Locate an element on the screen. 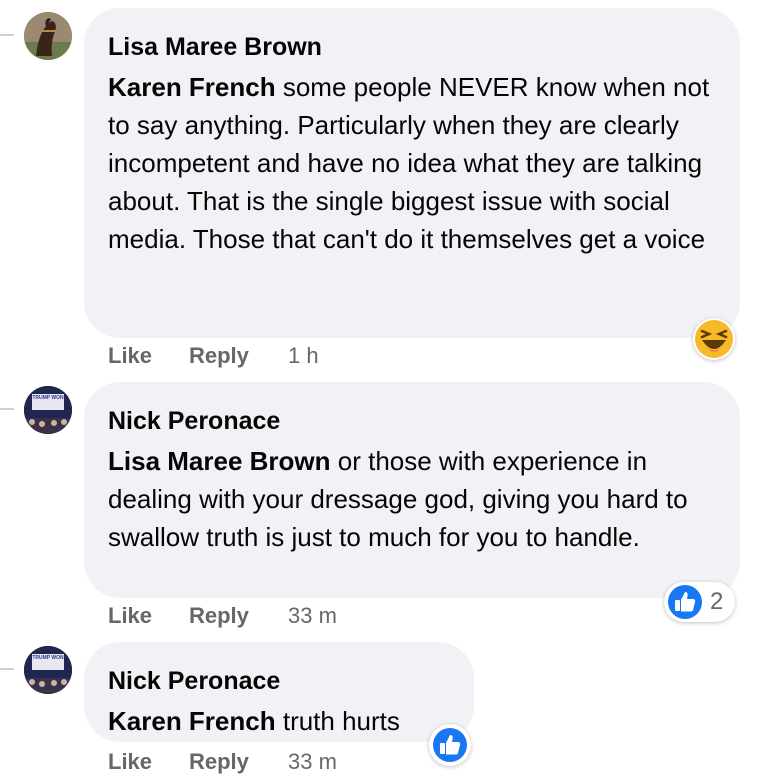 The image size is (766, 782). mention-link: Lisa Maree Brown is located at coordinates (219, 461).